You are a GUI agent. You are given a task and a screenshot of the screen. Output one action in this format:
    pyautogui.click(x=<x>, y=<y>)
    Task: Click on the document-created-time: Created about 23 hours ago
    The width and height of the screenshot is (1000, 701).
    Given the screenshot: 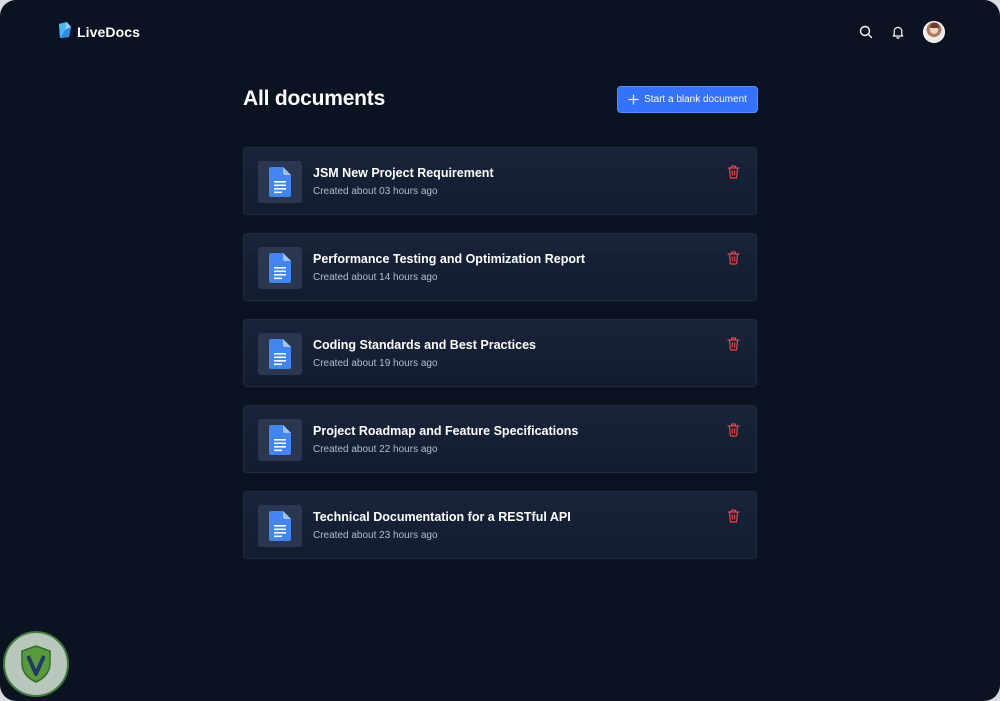 What is the action you would take?
    pyautogui.click(x=375, y=535)
    